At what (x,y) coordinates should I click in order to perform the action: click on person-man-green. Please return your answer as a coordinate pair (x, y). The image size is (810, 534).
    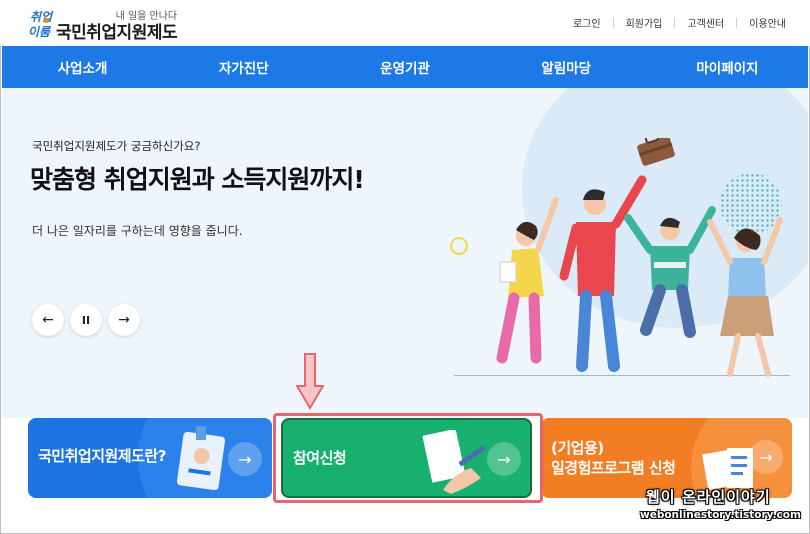
    Looking at the image, I should click on (670, 272).